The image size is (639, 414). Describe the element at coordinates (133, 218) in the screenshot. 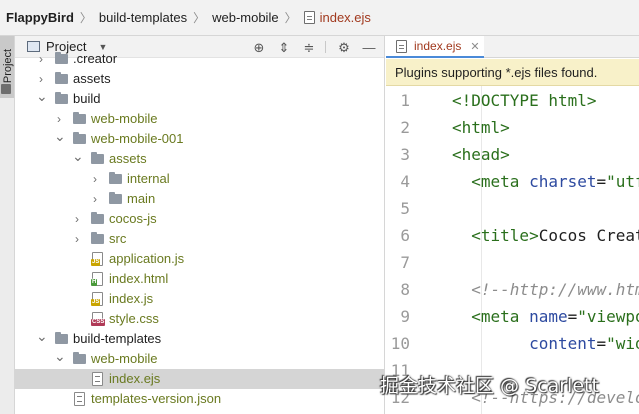

I see `tree-item-label: cocos-js` at that location.